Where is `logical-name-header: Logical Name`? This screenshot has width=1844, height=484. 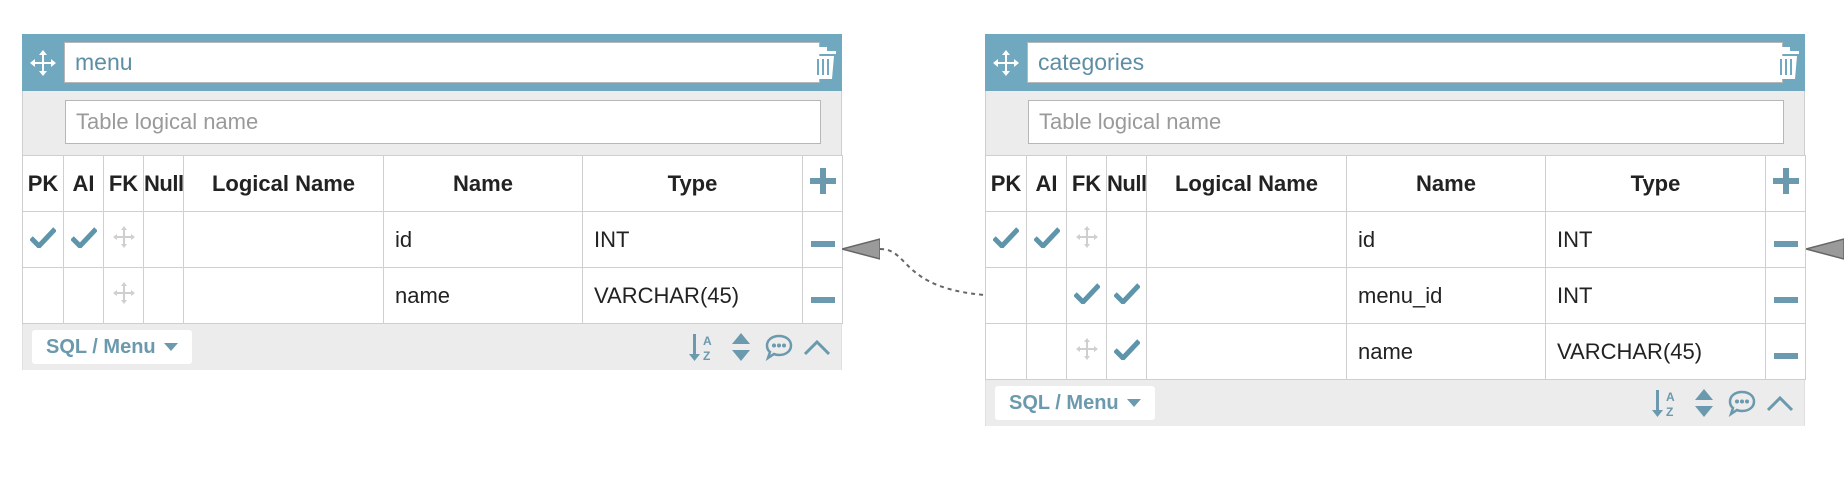 logical-name-header: Logical Name is located at coordinates (283, 183).